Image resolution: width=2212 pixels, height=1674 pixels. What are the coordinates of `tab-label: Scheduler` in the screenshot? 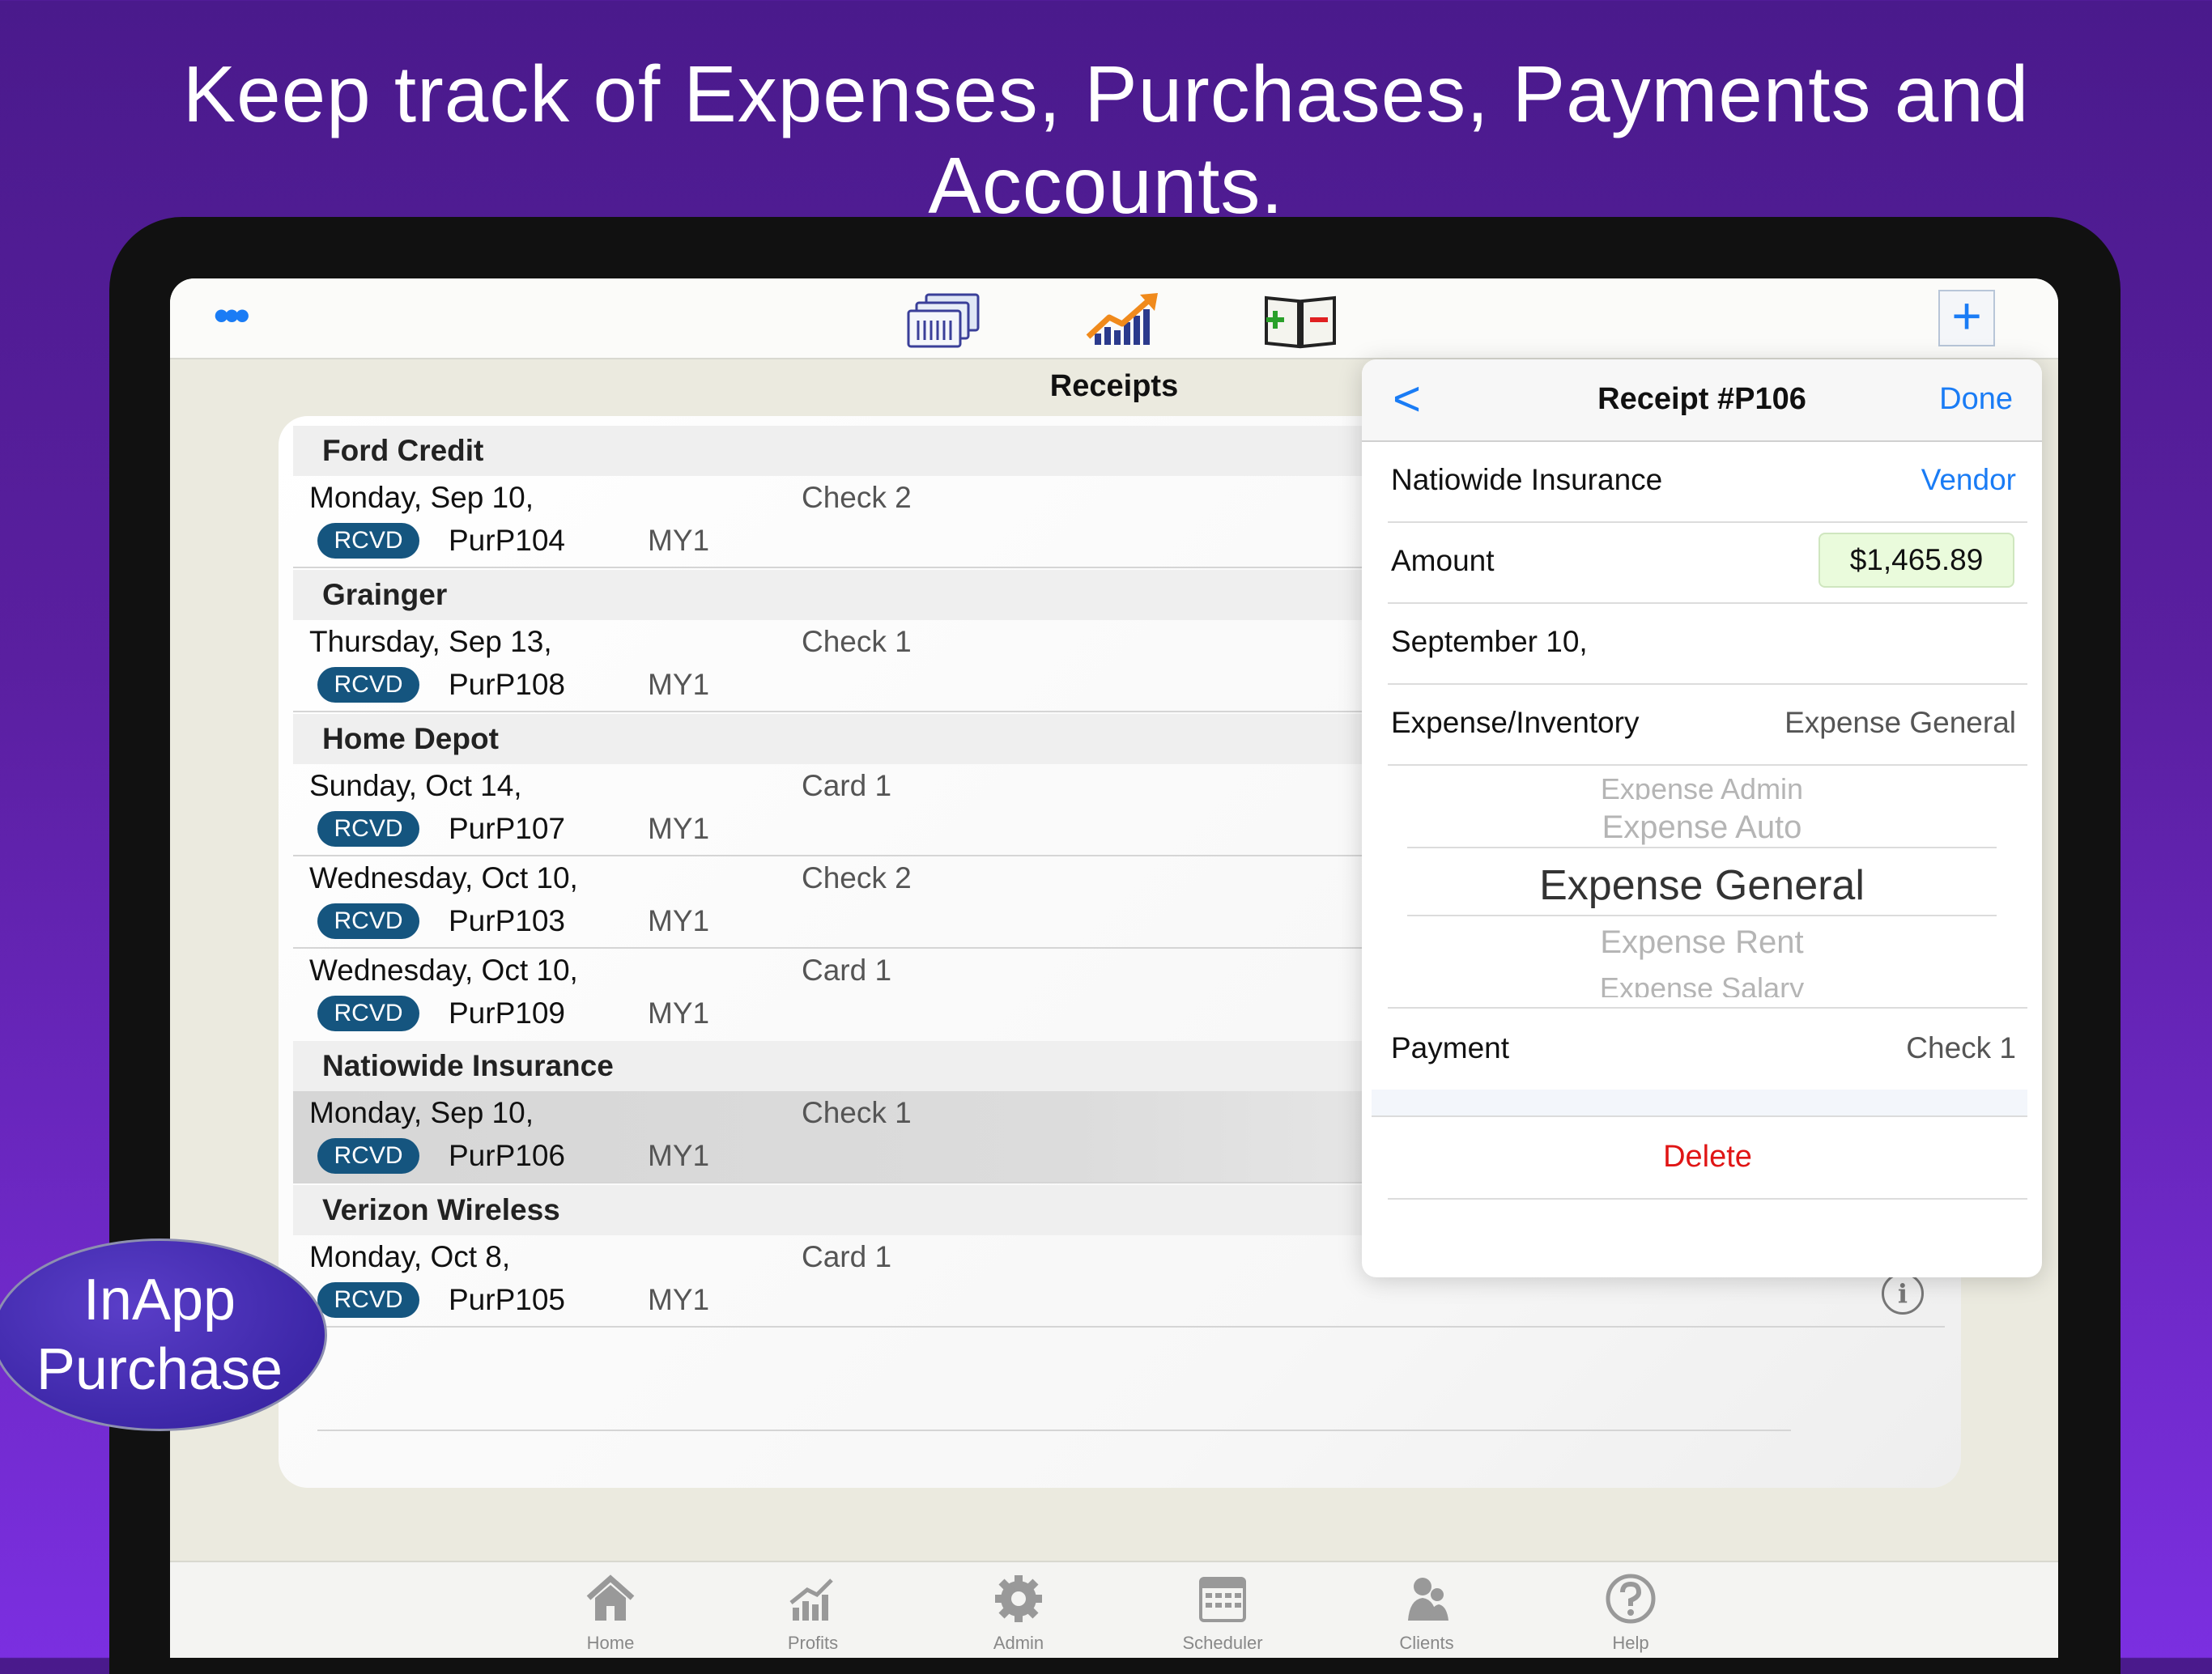 It's located at (1222, 1643).